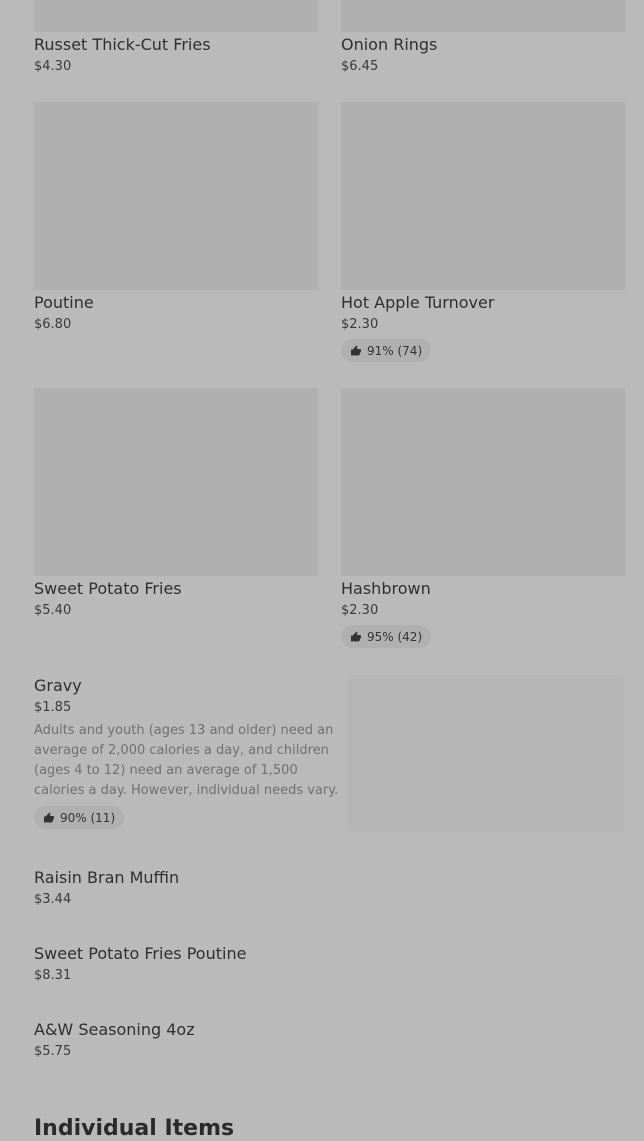 The image size is (644, 1141). Describe the element at coordinates (122, 44) in the screenshot. I see `item-name: Russet Thick-Cut Fries` at that location.